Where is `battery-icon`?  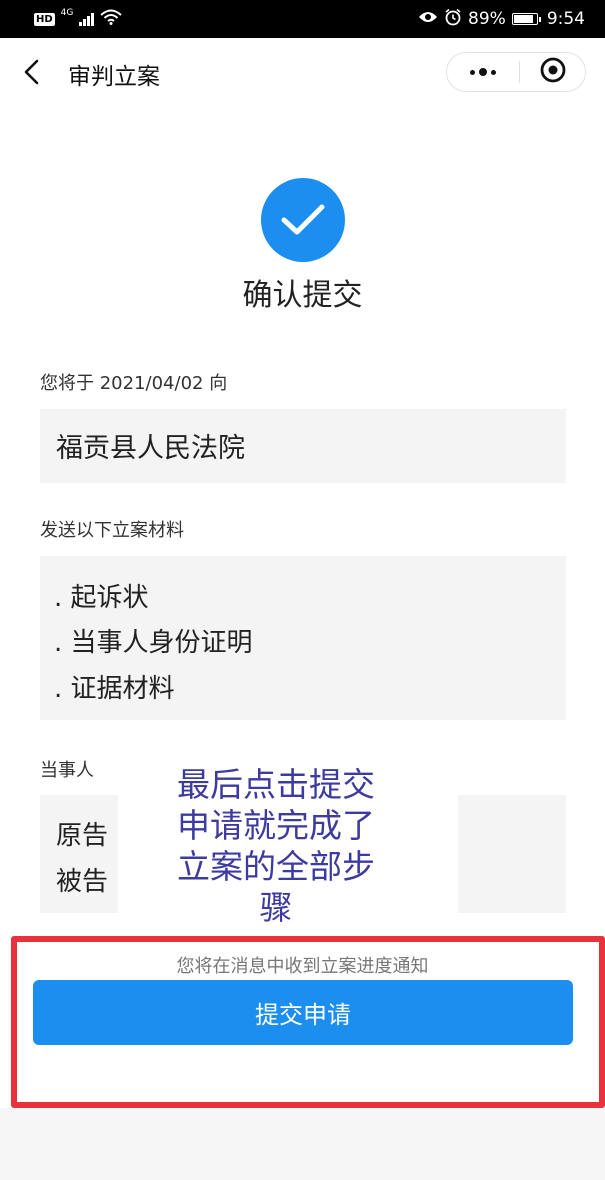 battery-icon is located at coordinates (526, 19).